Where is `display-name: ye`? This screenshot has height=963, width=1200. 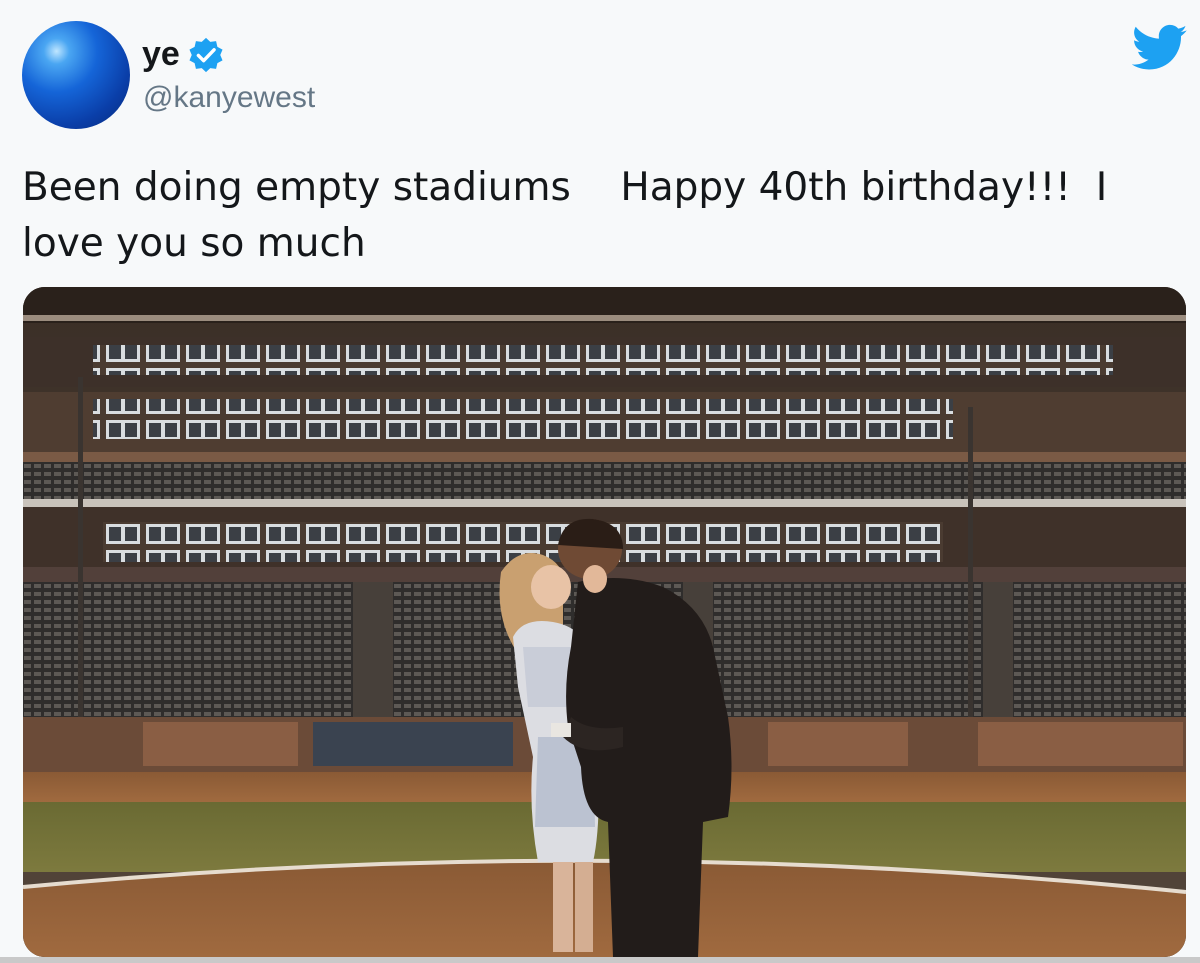
display-name: ye is located at coordinates (161, 54).